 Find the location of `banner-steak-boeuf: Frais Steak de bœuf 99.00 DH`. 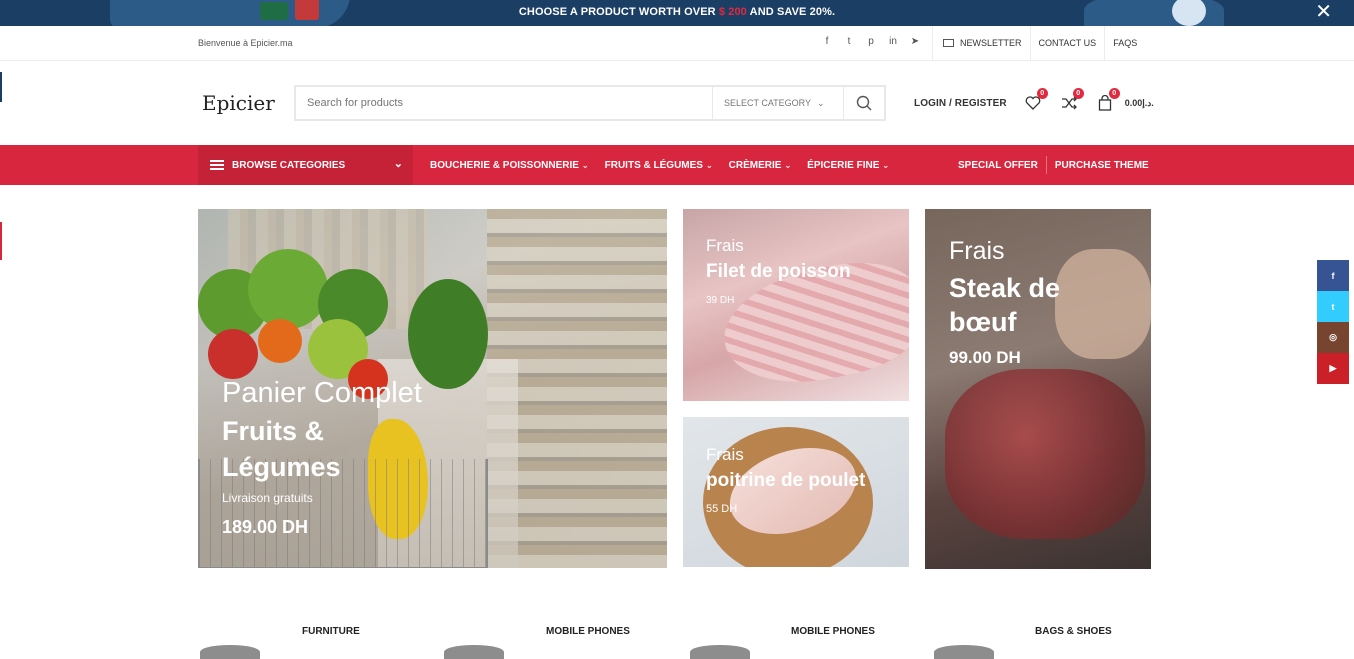

banner-steak-boeuf: Frais Steak de bœuf 99.00 DH is located at coordinates (1038, 389).